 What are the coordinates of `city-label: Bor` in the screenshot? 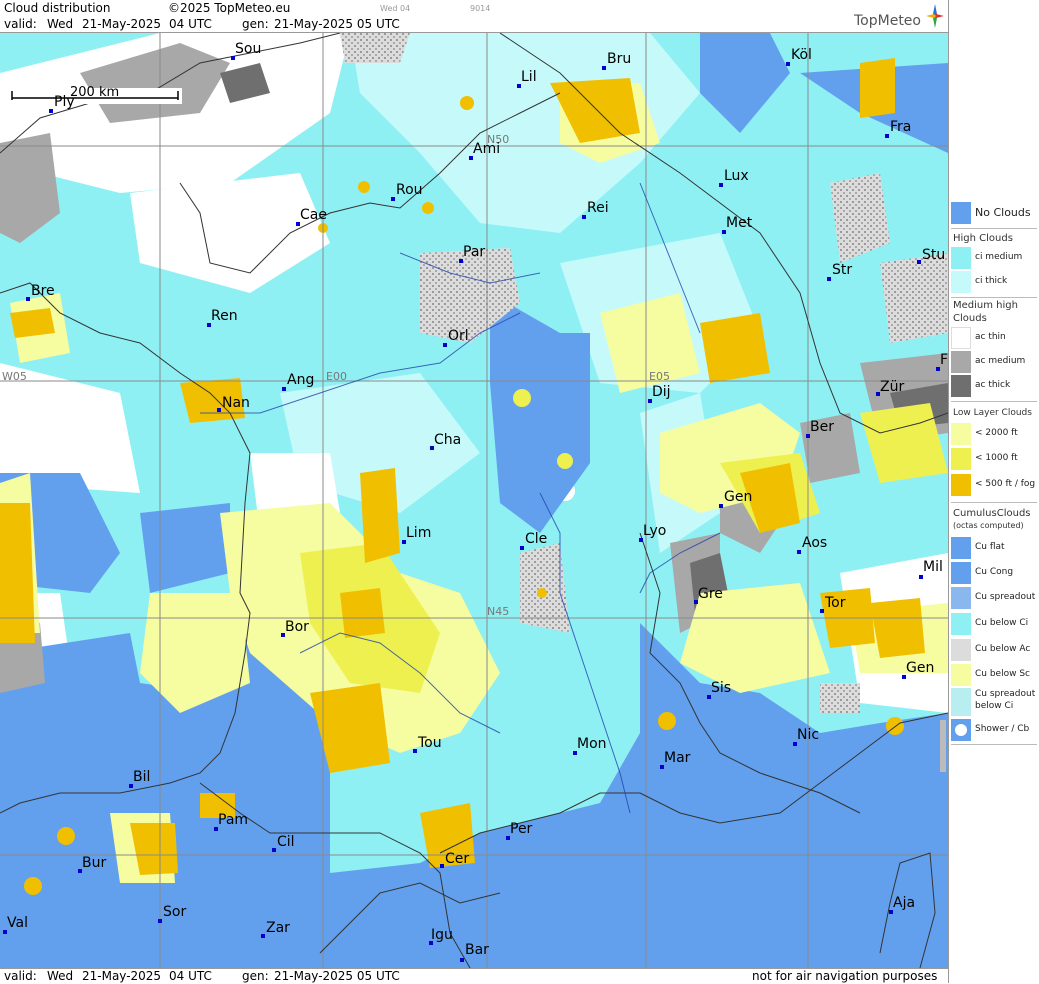 It's located at (297, 627).